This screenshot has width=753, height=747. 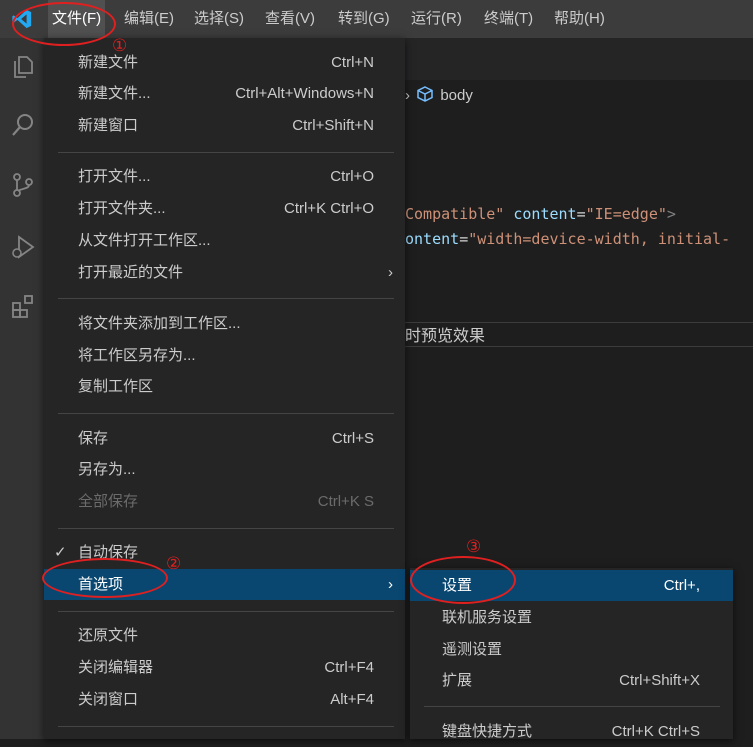 I want to click on menu-save-all: 全部保存 Ctrl+K S, so click(x=226, y=501).